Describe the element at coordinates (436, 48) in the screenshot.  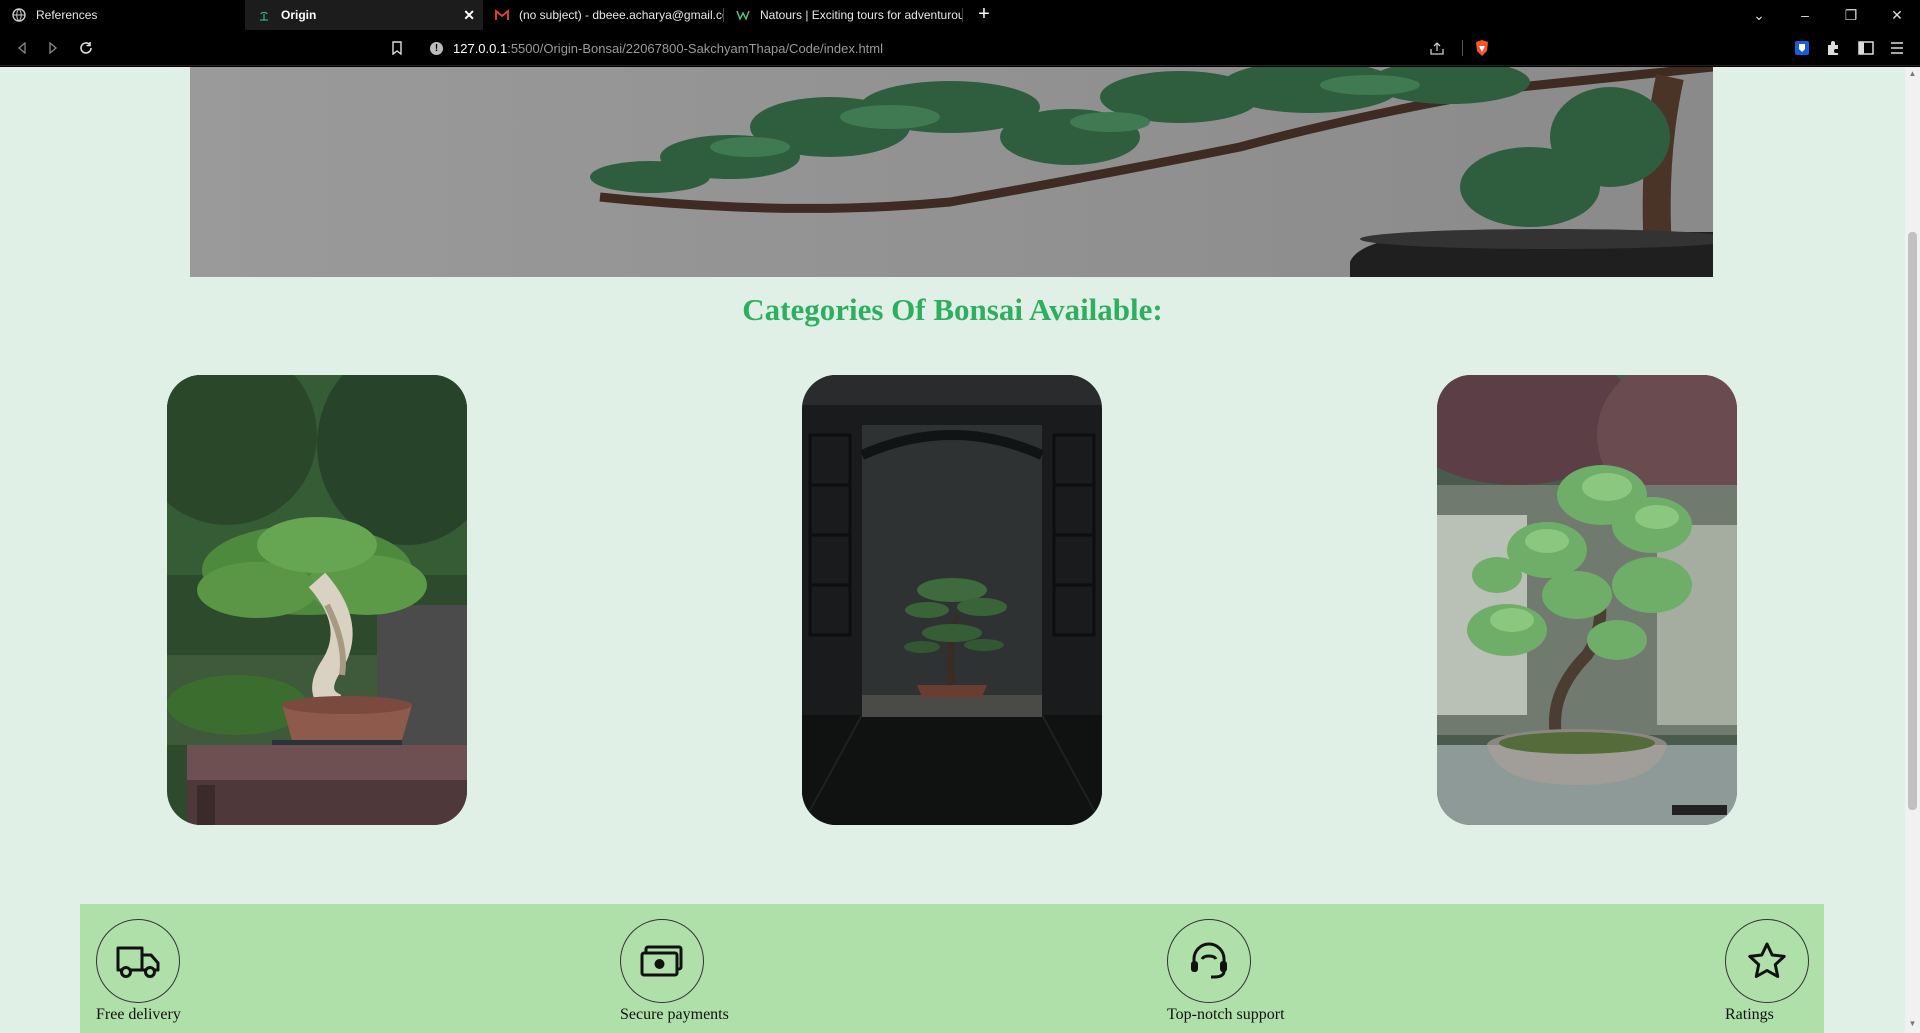
I see `site-info-icon: !` at that location.